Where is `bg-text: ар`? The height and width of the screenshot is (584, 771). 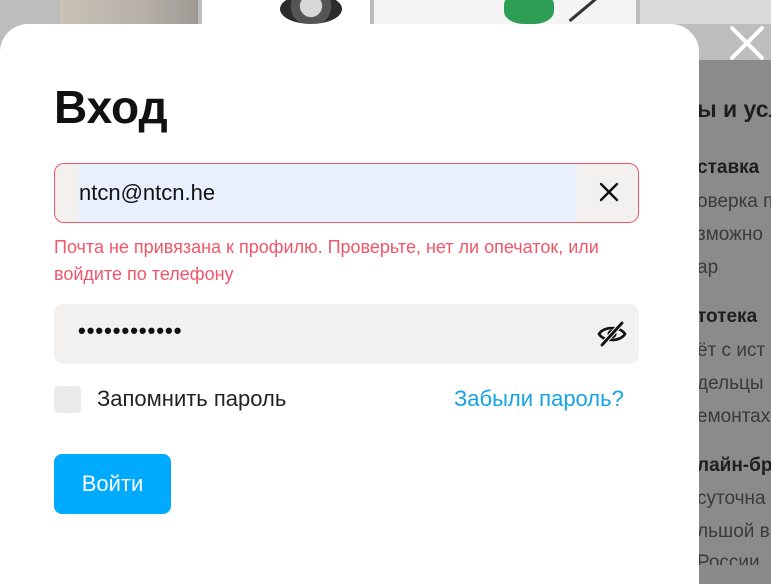
bg-text: ар is located at coordinates (709, 267).